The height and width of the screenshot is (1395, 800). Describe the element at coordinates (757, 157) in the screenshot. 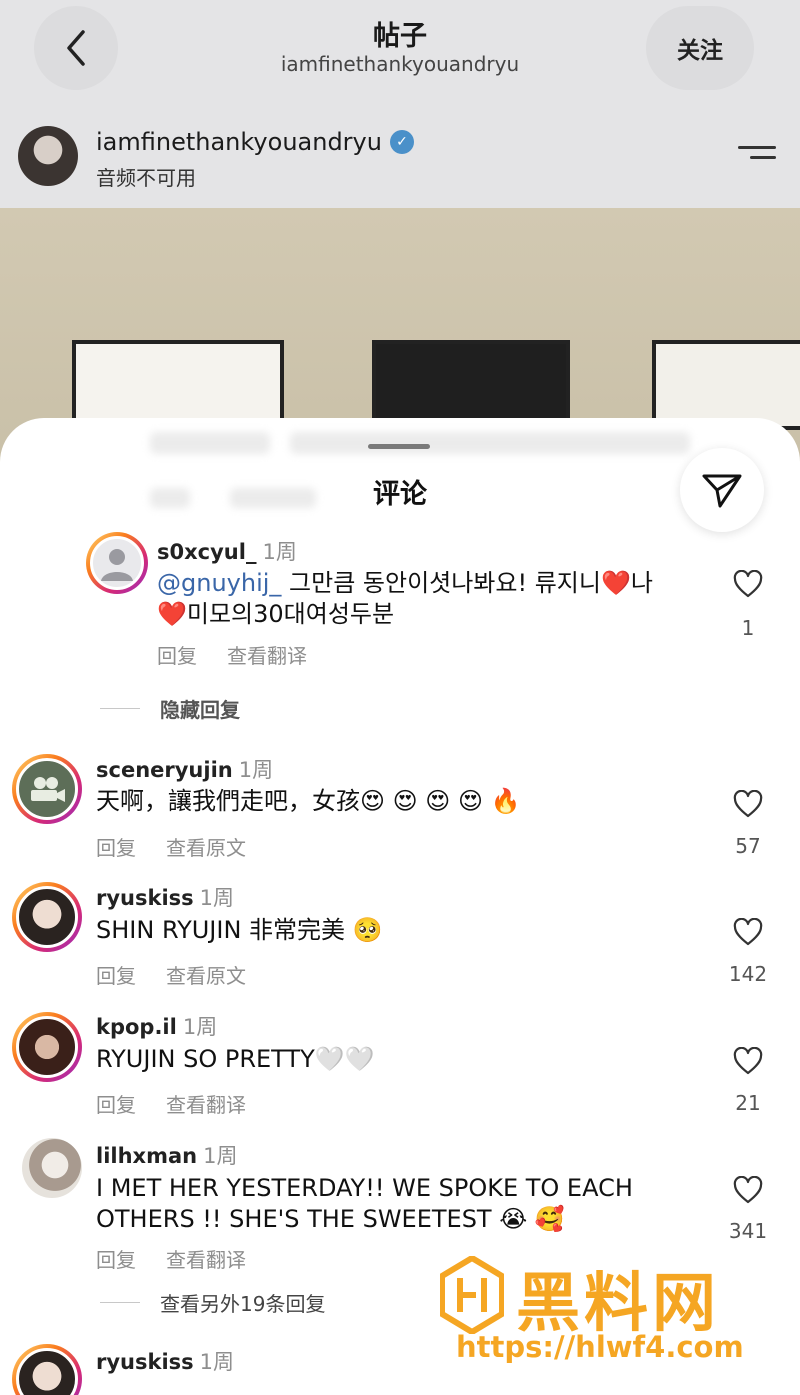

I see `menu-icon` at that location.